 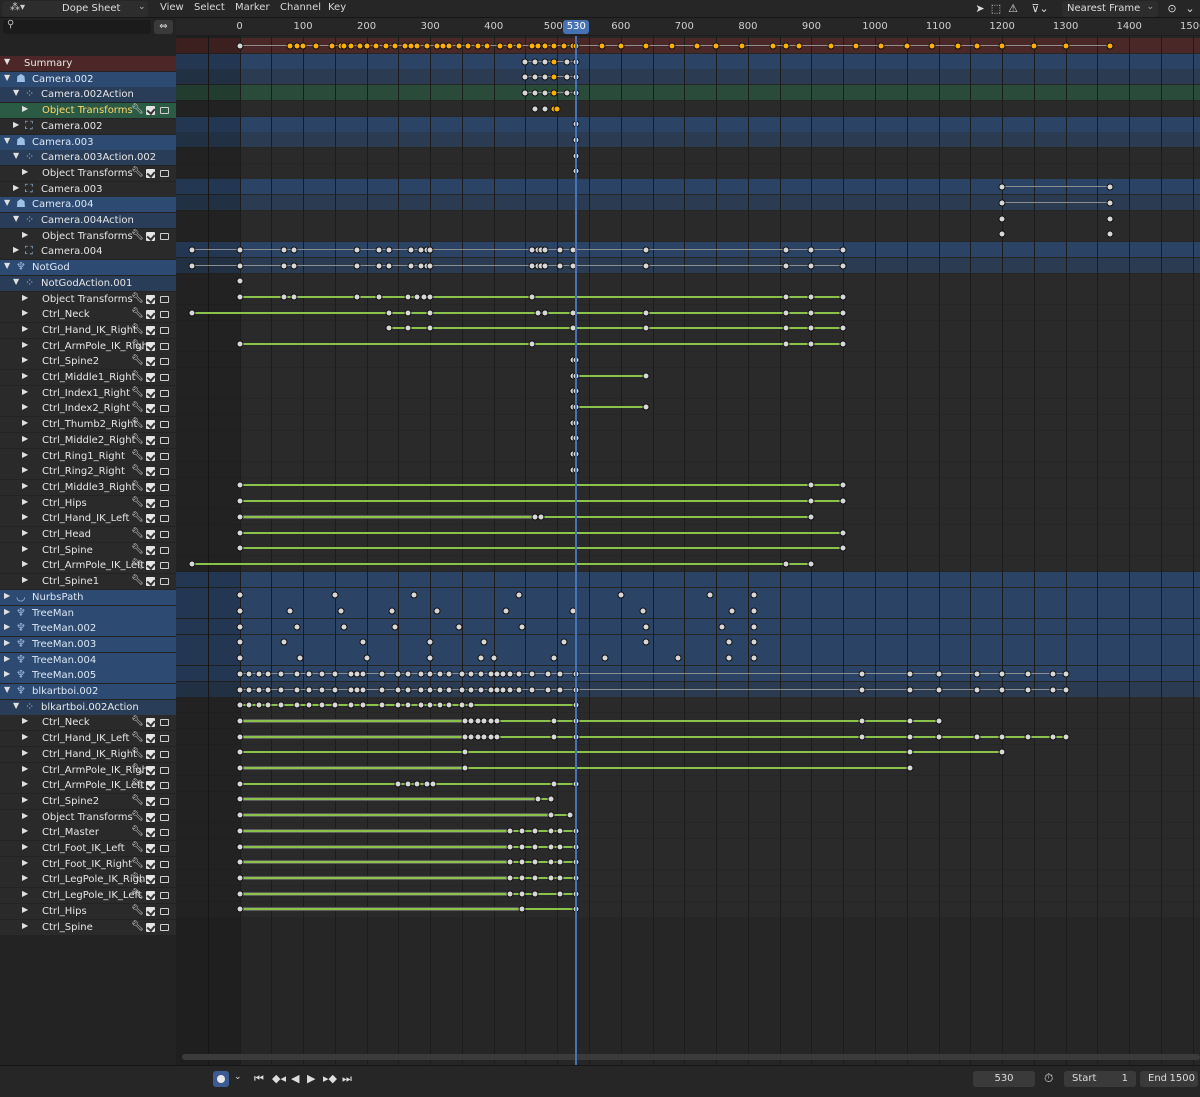 I want to click on channel-action: ▼ ⁘ Camera.004Action, so click(x=88, y=220).